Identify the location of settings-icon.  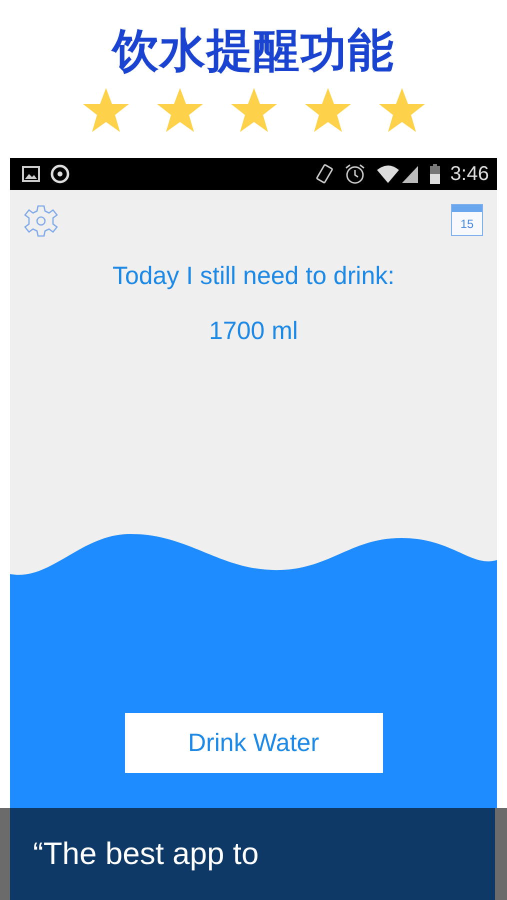
(41, 221).